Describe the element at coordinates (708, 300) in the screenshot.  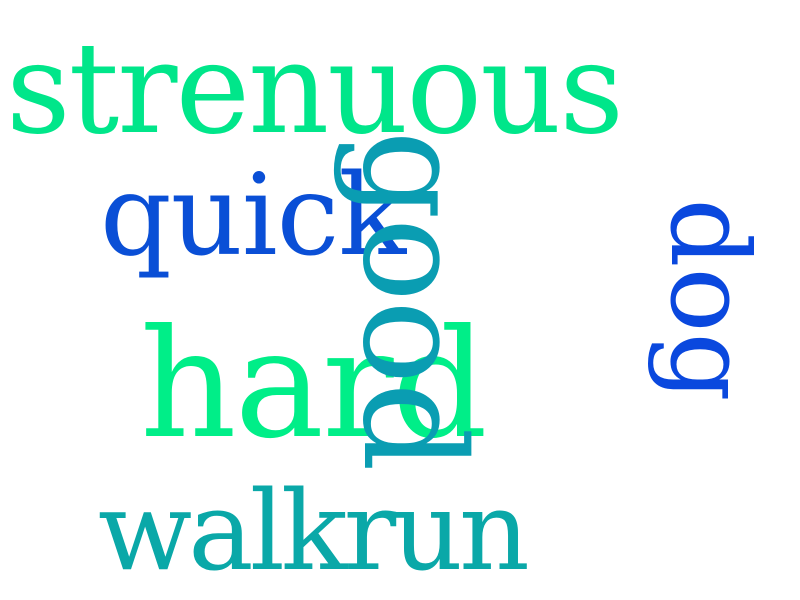
I see `word-dog: dog` at that location.